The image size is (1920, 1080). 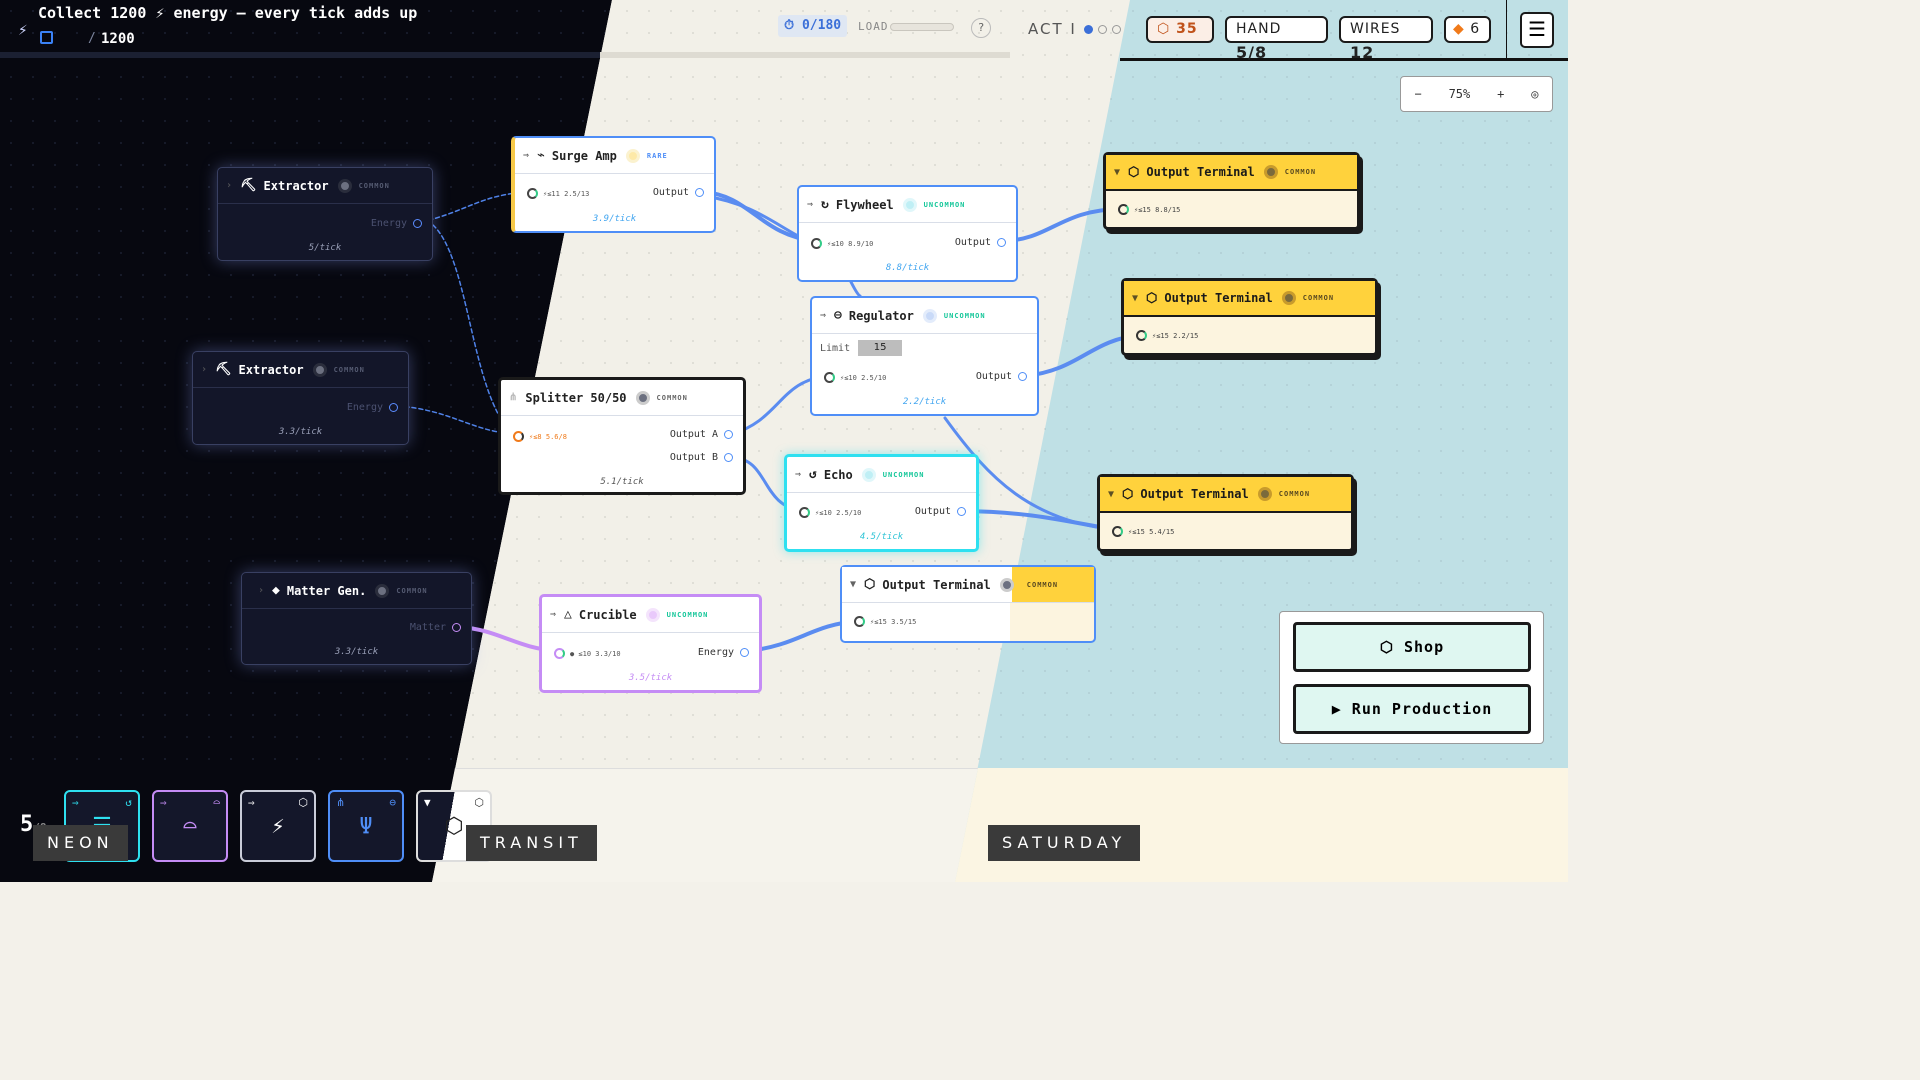 What do you see at coordinates (842, 243) in the screenshot?
I see `input-port: ⚡≤10 8.9/10` at bounding box center [842, 243].